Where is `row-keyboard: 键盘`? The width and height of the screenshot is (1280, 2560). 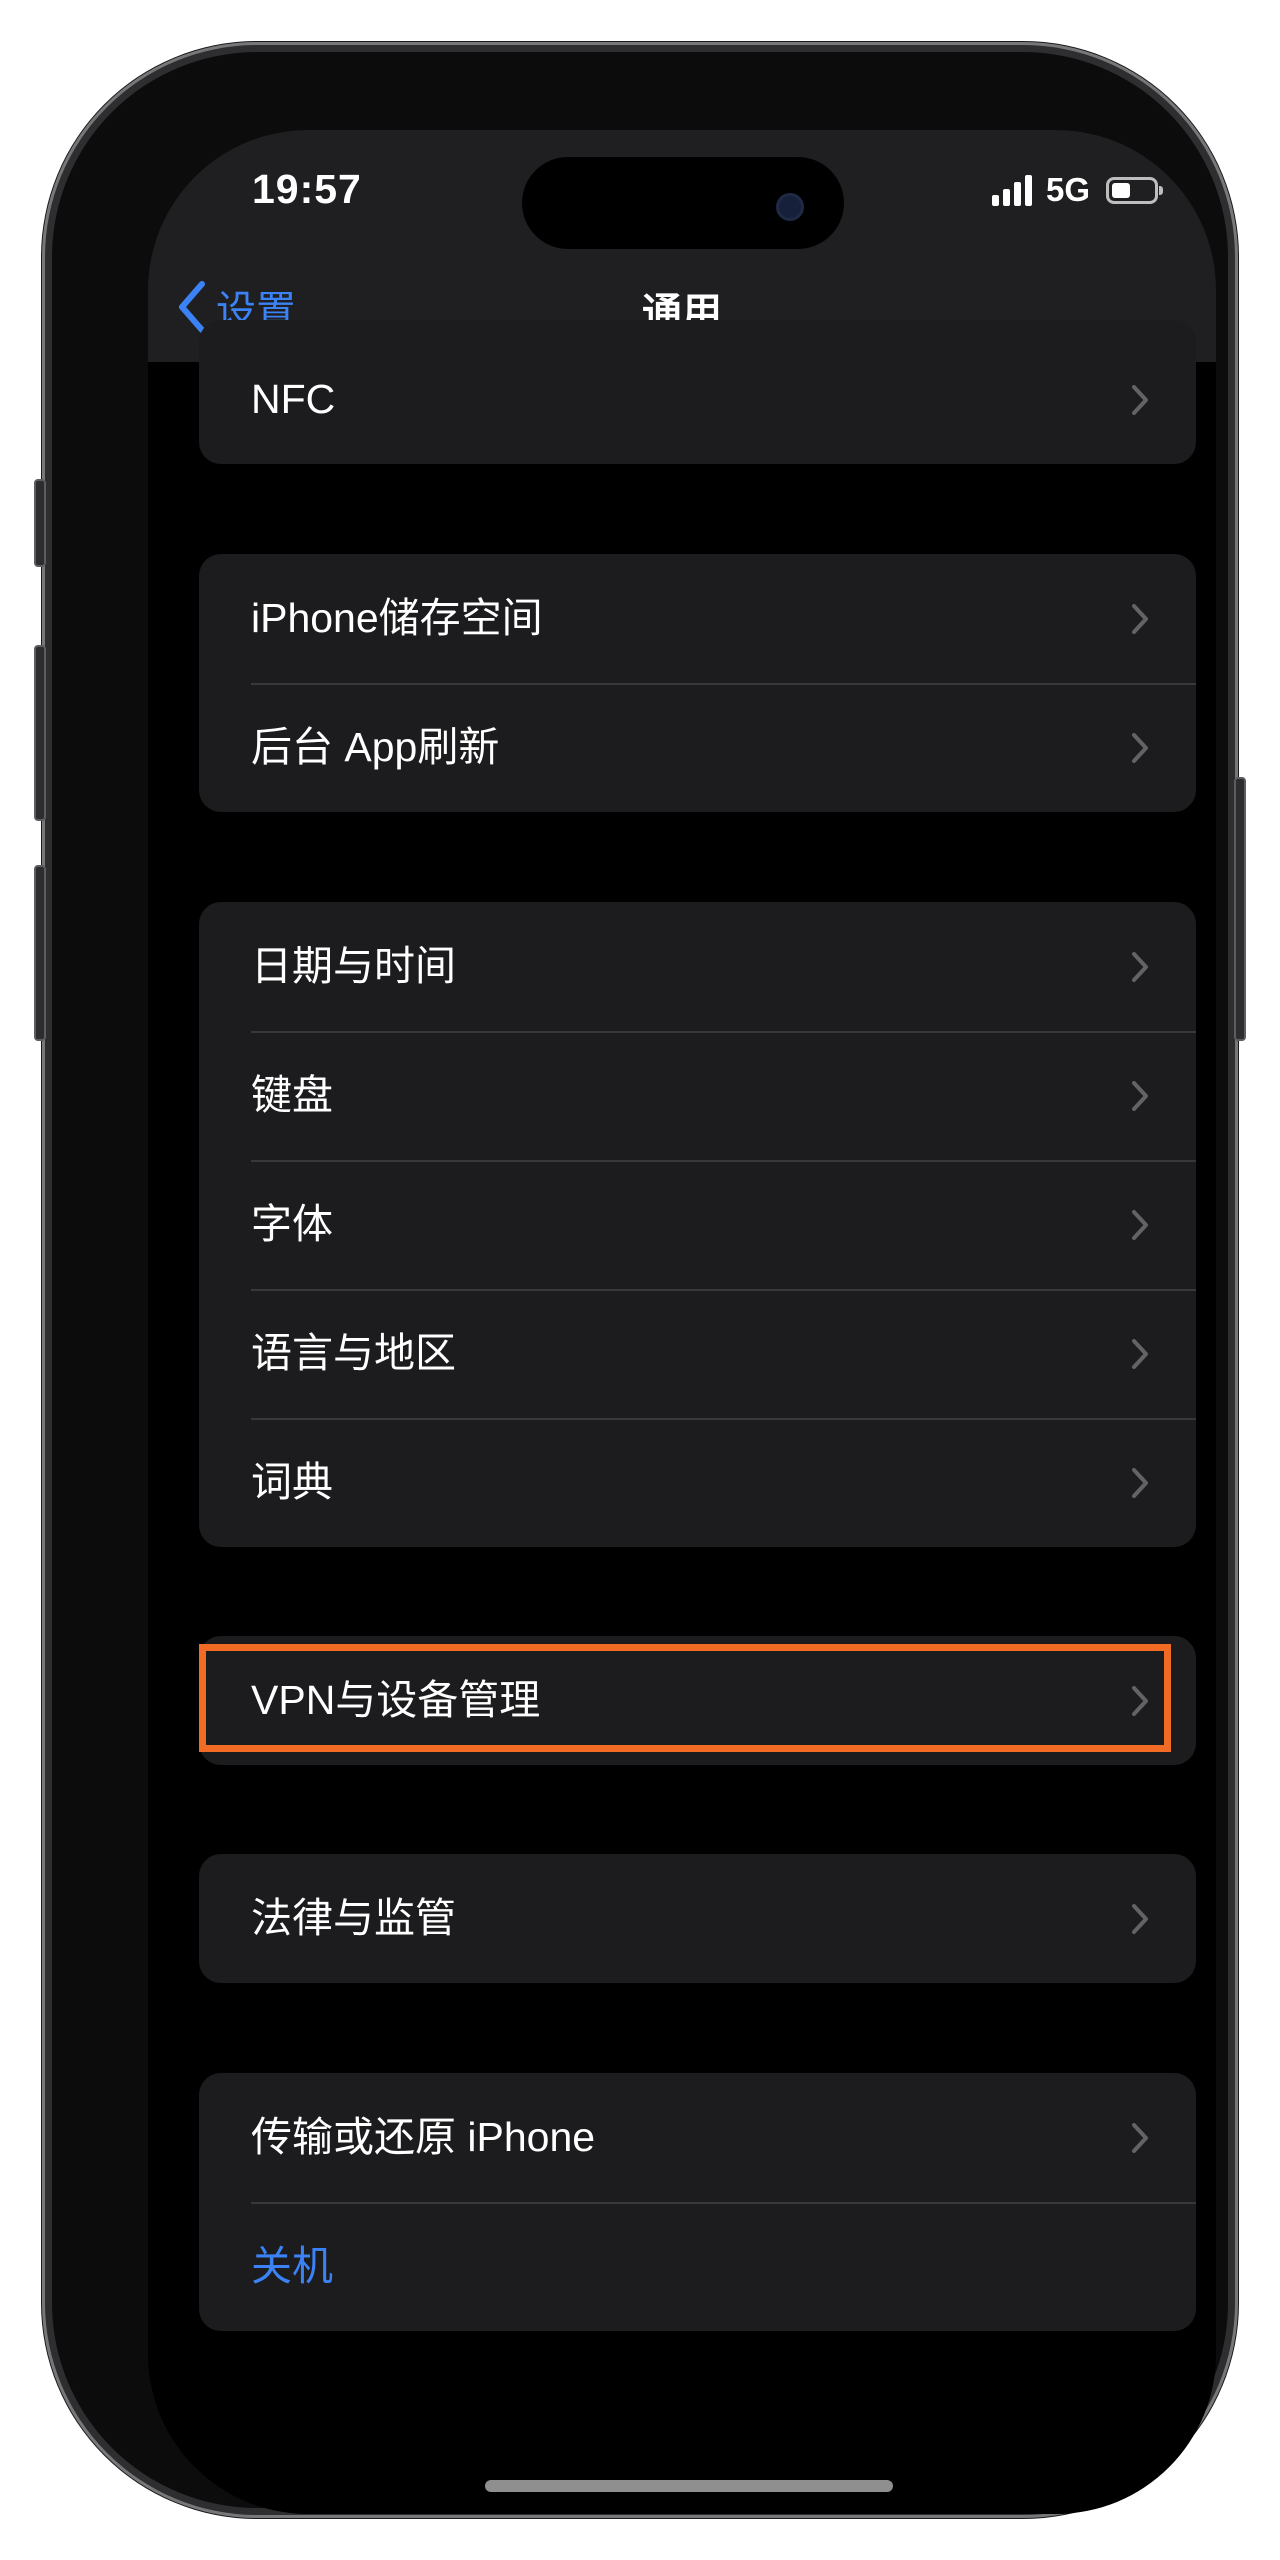 row-keyboard: 键盘 is located at coordinates (697, 1095).